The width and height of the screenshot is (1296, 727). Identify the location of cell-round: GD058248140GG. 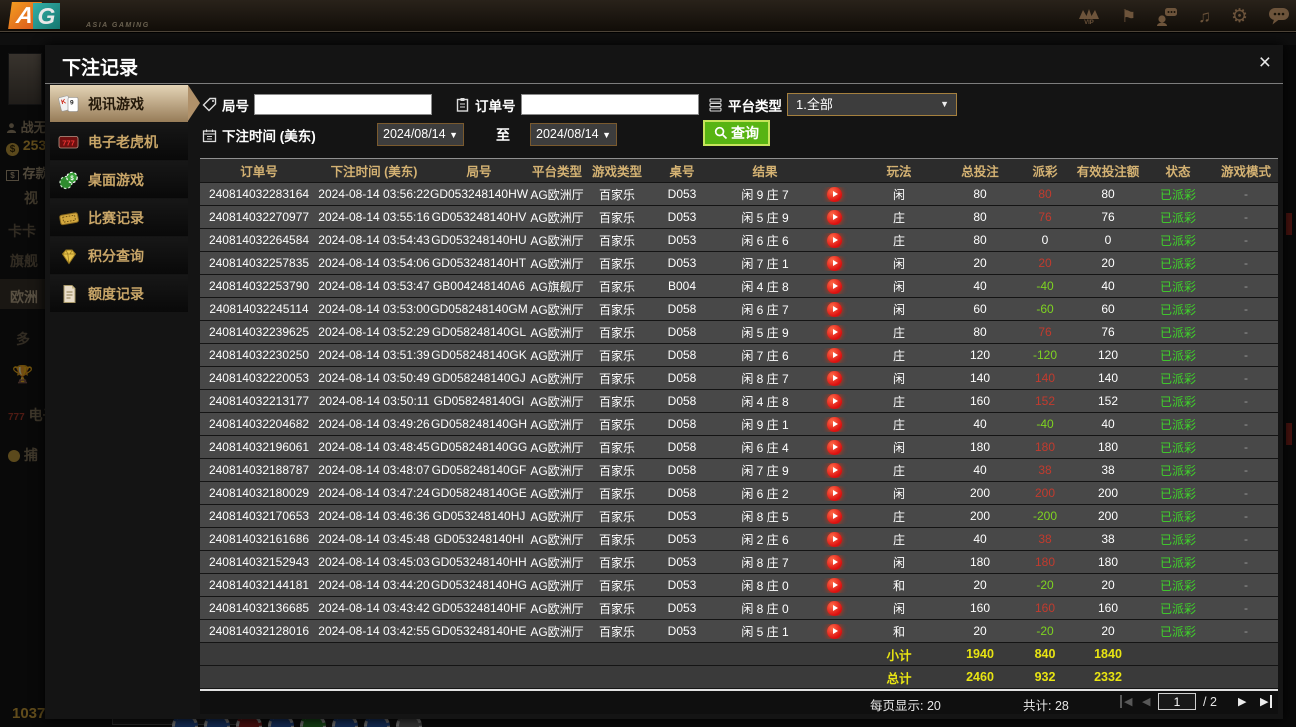
(479, 447).